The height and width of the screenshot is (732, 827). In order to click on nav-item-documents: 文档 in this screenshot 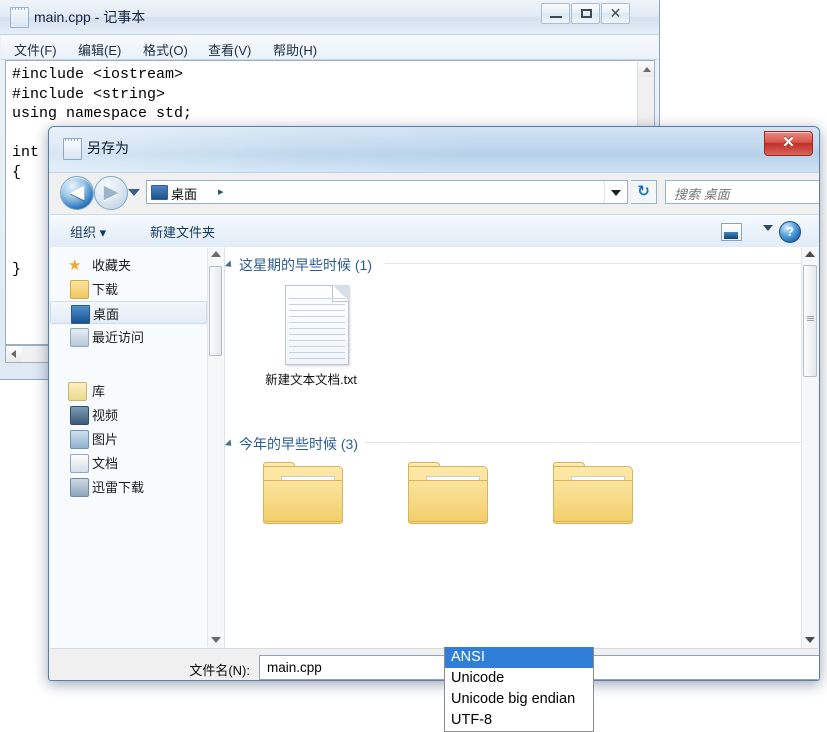, I will do `click(128, 462)`.